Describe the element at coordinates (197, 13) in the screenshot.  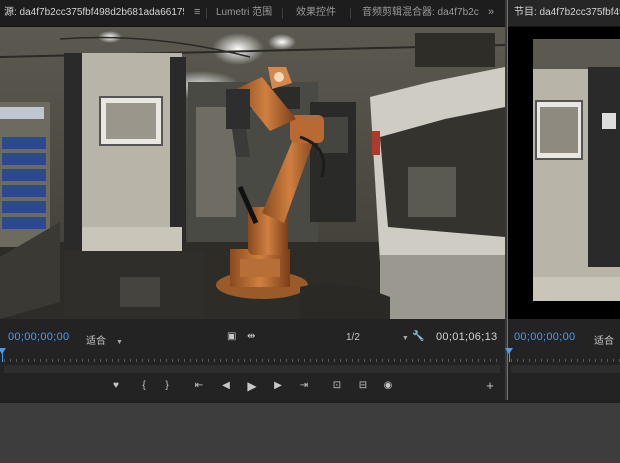
I see `tab-menu-icon: ≡` at that location.